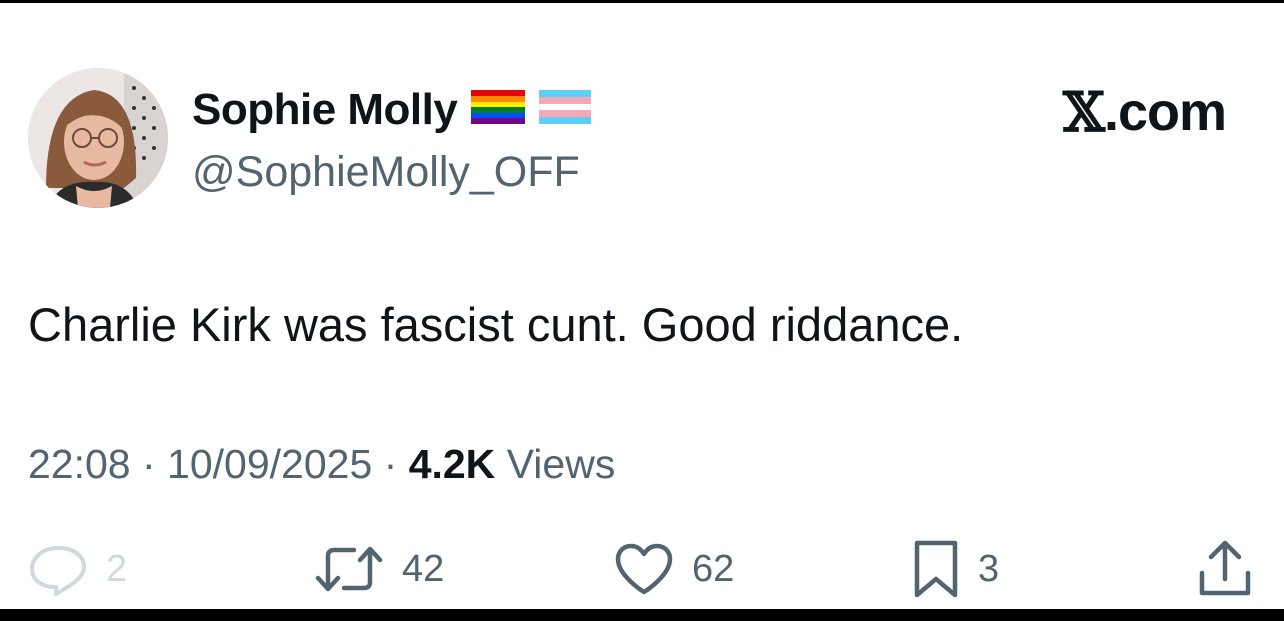 The image size is (1284, 621). Describe the element at coordinates (989, 568) in the screenshot. I see `bookmark-count: 3` at that location.